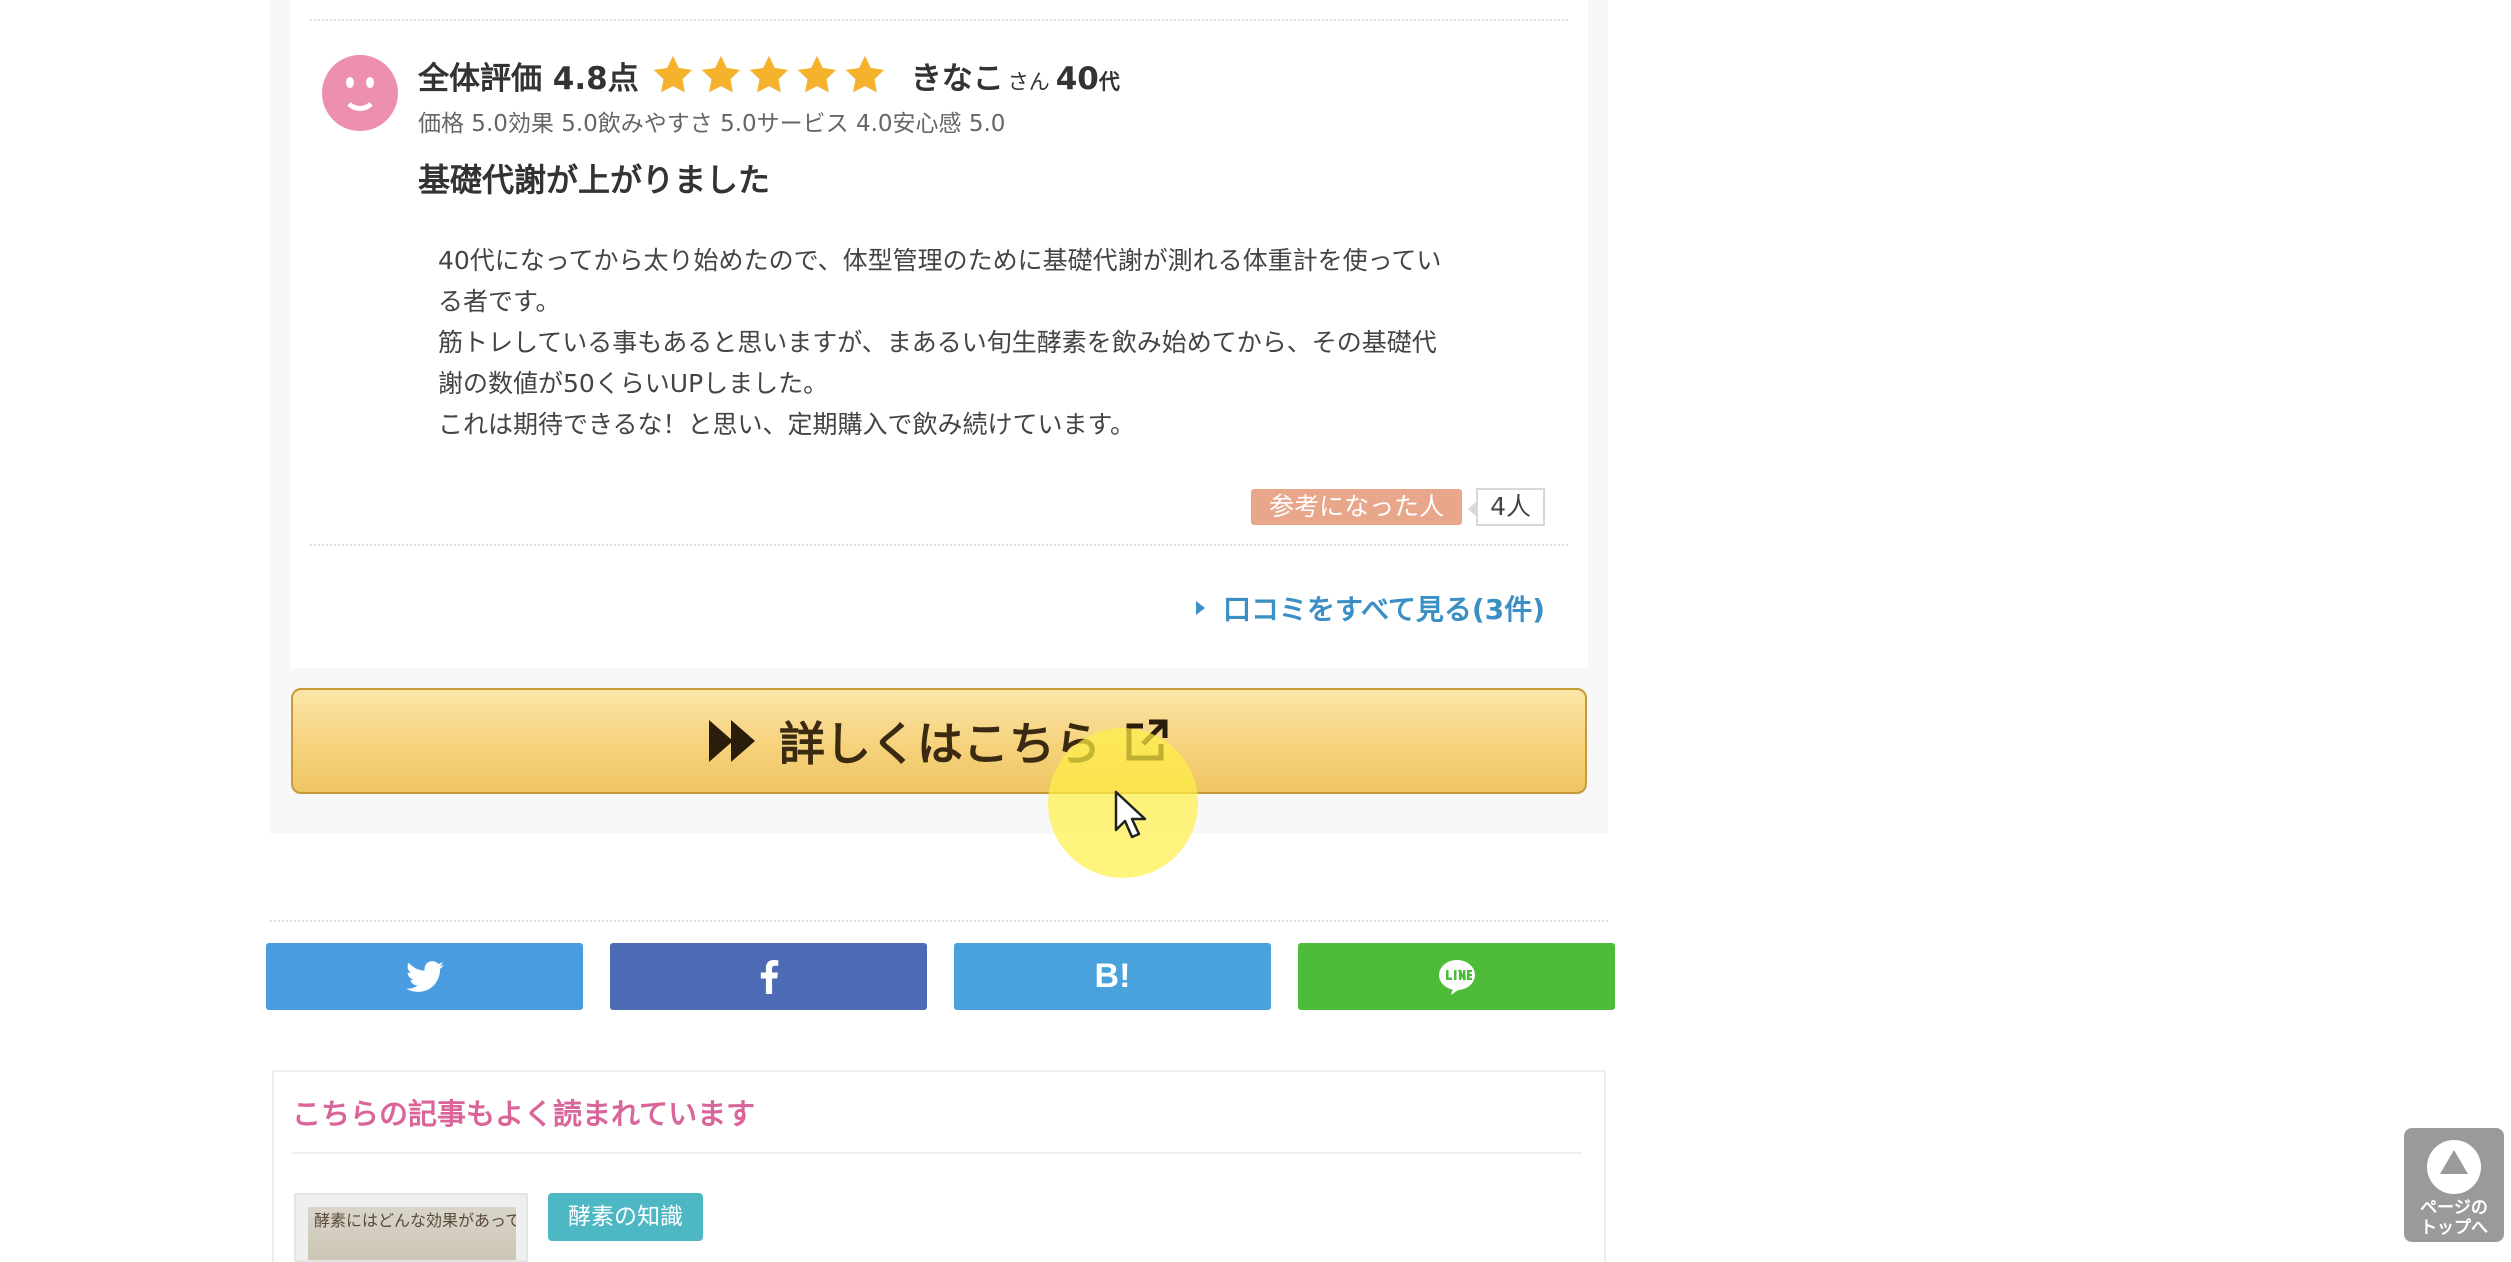  Describe the element at coordinates (712, 124) in the screenshot. I see `sub-scores: 価格 5.0効果 5.0飲みやすさ 5.0サービス 4.0安心感 5.0` at that location.